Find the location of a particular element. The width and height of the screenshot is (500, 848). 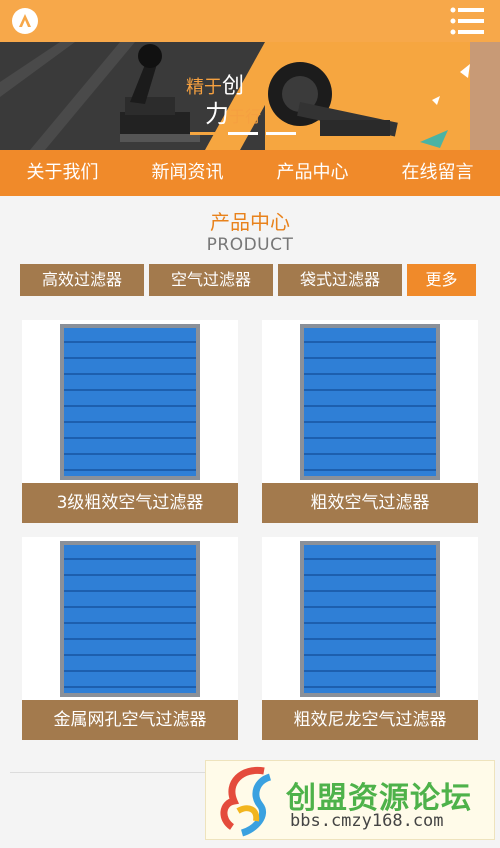

slogan-line2-a: 力 is located at coordinates (217, 114).